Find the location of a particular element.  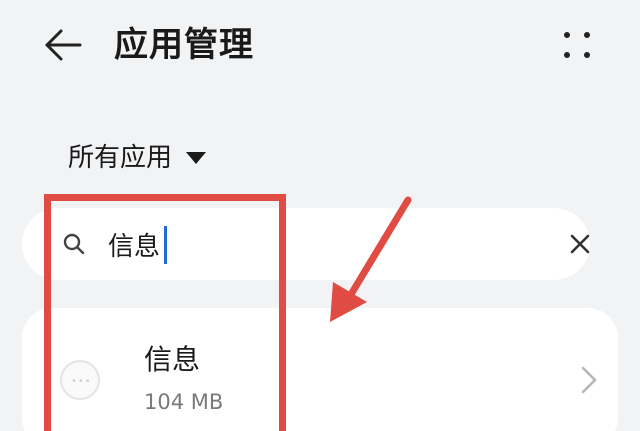

ellipsis-glyph: ••• is located at coordinates (81, 381).